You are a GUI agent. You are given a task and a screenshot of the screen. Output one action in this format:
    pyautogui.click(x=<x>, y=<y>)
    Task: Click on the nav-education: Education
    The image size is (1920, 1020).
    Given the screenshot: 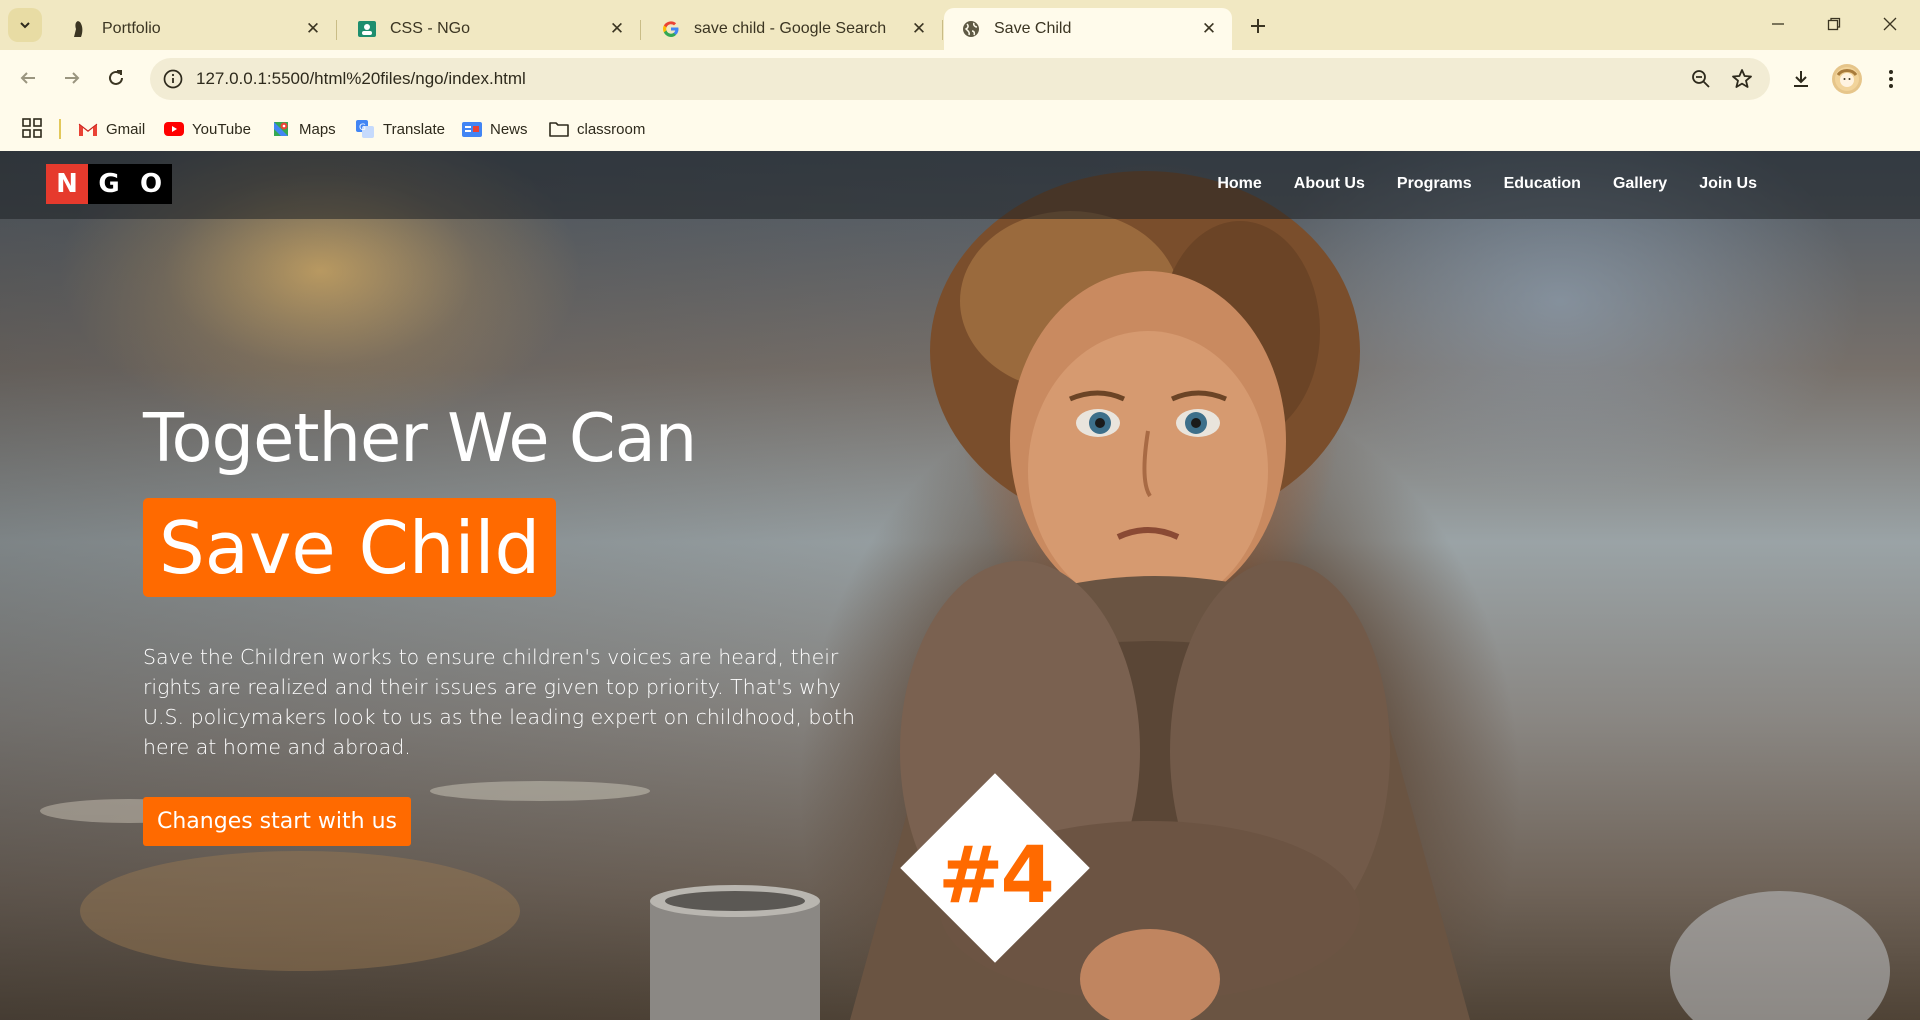 What is the action you would take?
    pyautogui.click(x=1542, y=184)
    